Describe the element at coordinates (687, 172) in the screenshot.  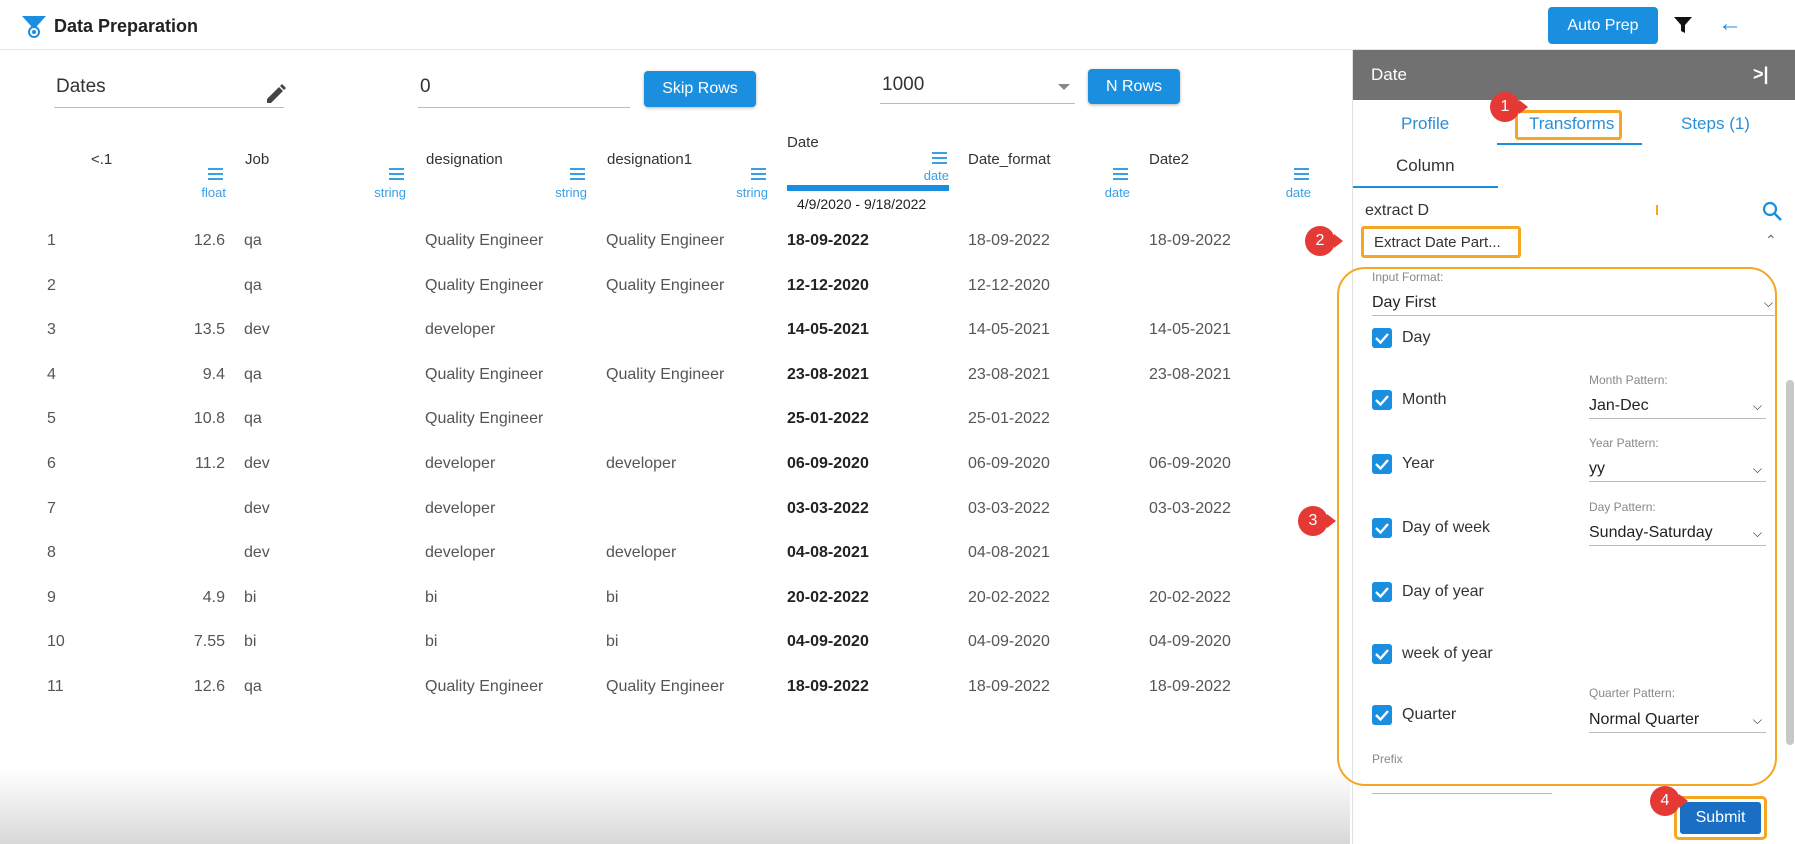
I see `column-header-designation1: designation1 string` at that location.